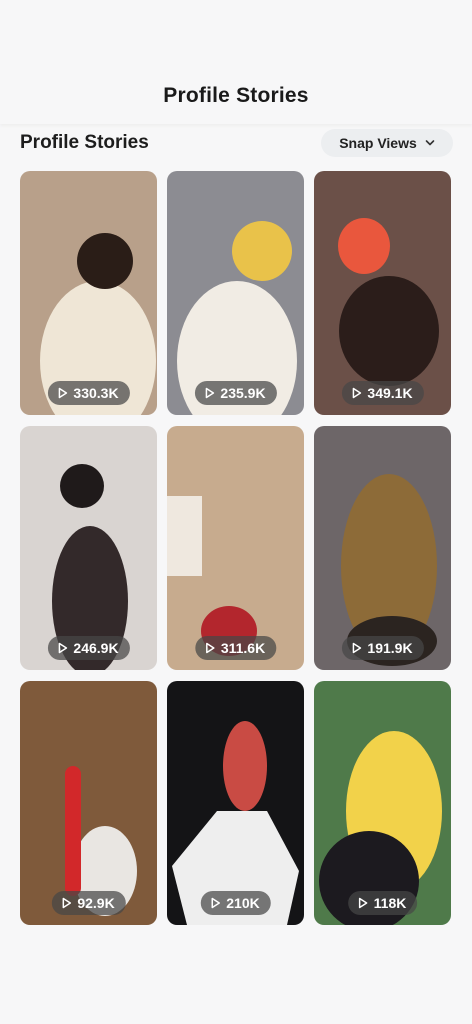 This screenshot has height=1024, width=472. What do you see at coordinates (243, 393) in the screenshot?
I see `view-count: 235.9K` at bounding box center [243, 393].